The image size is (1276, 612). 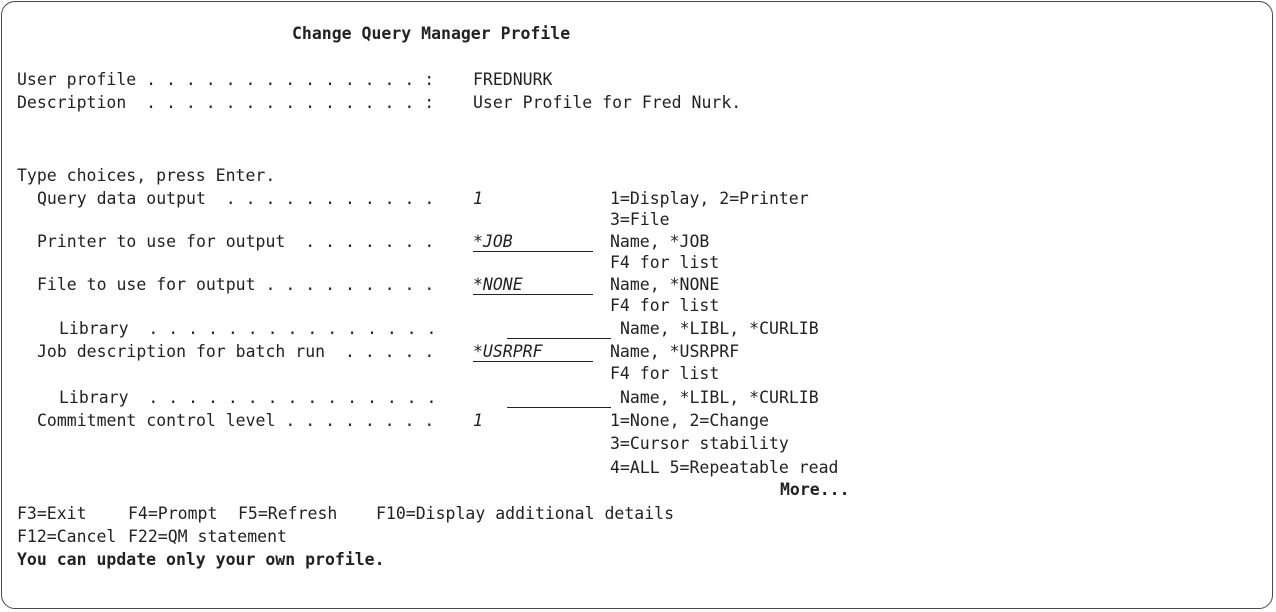 What do you see at coordinates (478, 420) in the screenshot?
I see `commitment-control-input: 1` at bounding box center [478, 420].